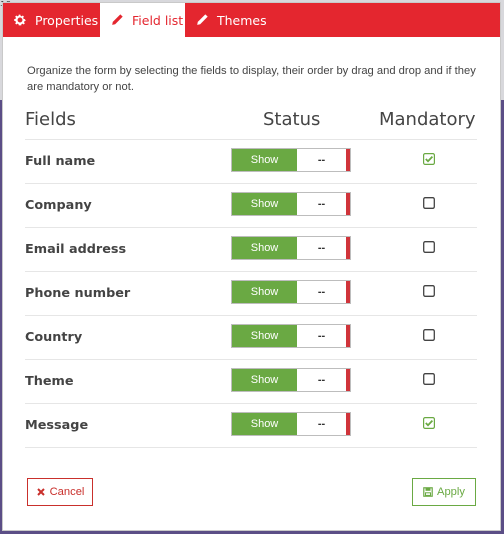  I want to click on field-label: Email address, so click(76, 249).